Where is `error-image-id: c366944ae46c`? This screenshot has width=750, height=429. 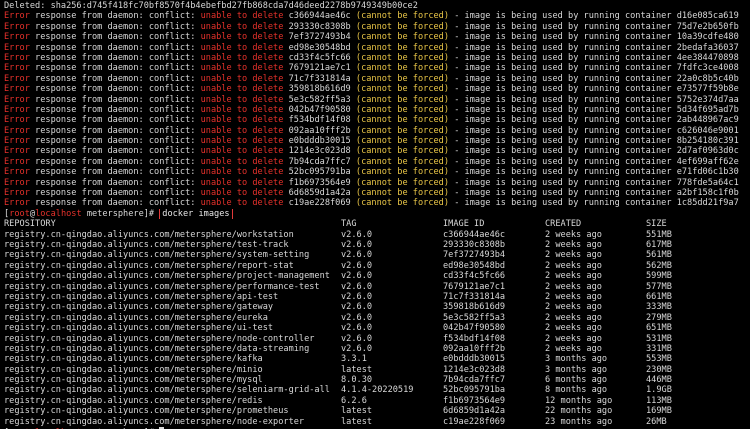 error-image-id: c366944ae46c is located at coordinates (319, 16).